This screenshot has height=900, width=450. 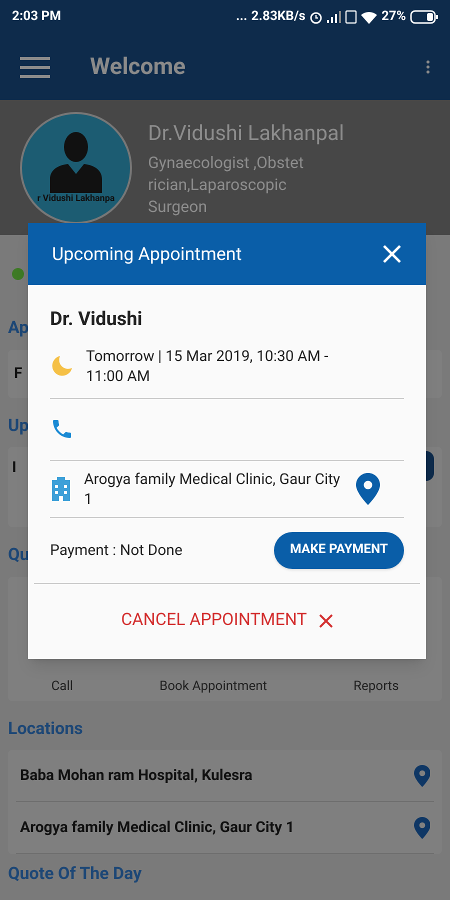 I want to click on phone-icon, so click(x=62, y=429).